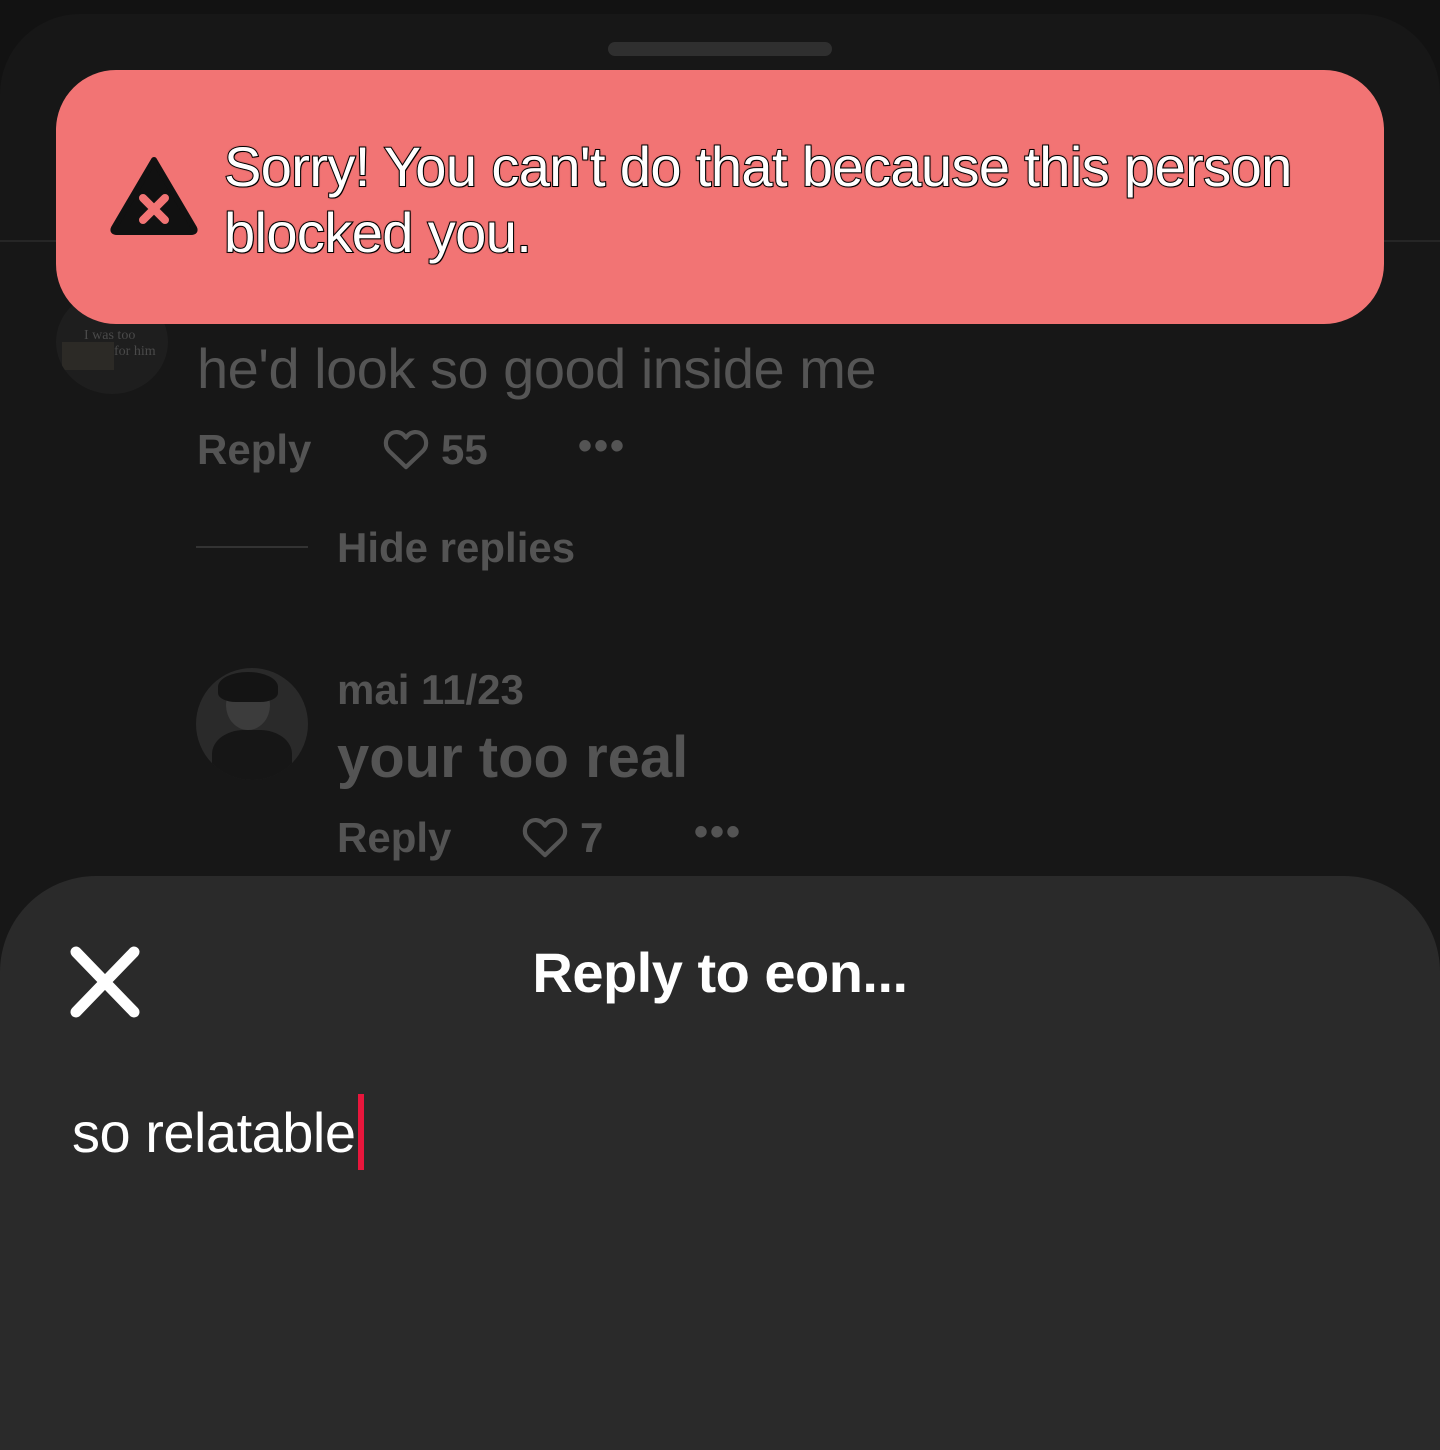 The image size is (1440, 1450). What do you see at coordinates (722, 1132) in the screenshot?
I see `reply-input: so relatable` at bounding box center [722, 1132].